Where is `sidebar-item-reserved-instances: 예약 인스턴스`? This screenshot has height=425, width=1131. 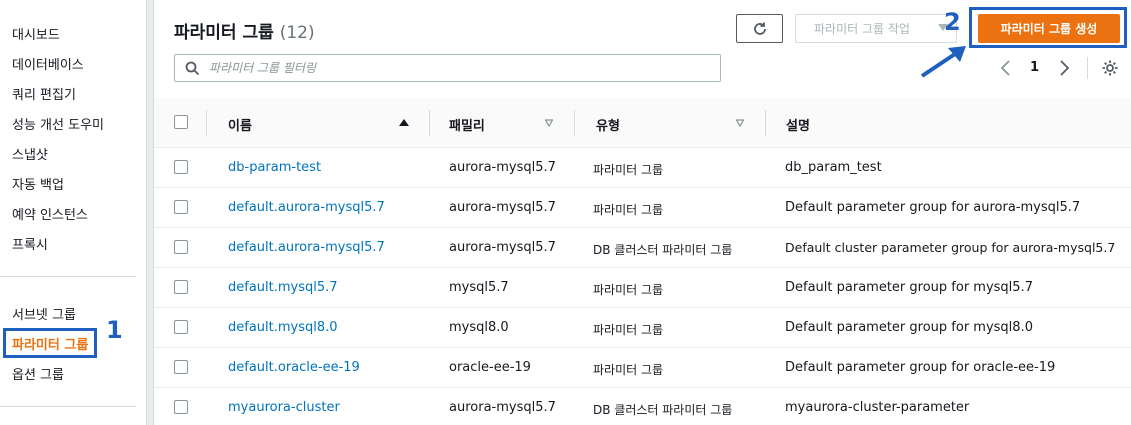 sidebar-item-reserved-instances: 예약 인스턴스 is located at coordinates (50, 213).